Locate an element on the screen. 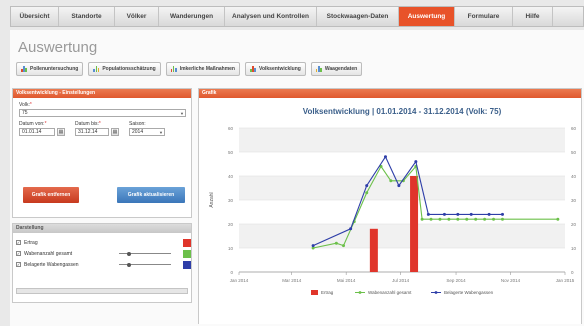  y-tick-label: 40 is located at coordinates (231, 176).